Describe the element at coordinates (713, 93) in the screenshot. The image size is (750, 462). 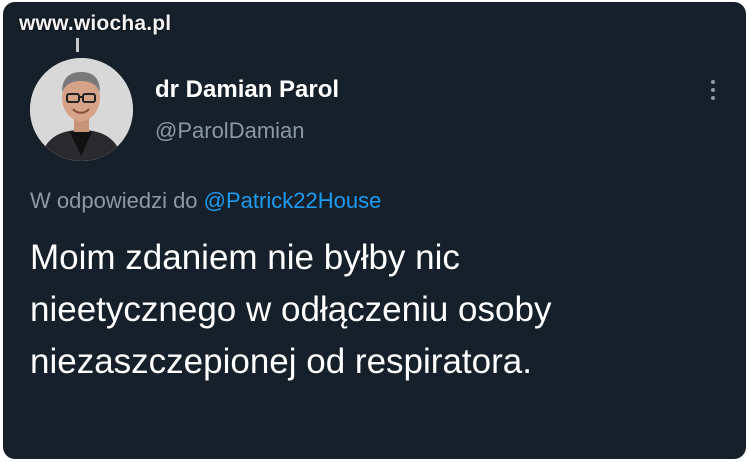
I see `more-vertical-icon` at that location.